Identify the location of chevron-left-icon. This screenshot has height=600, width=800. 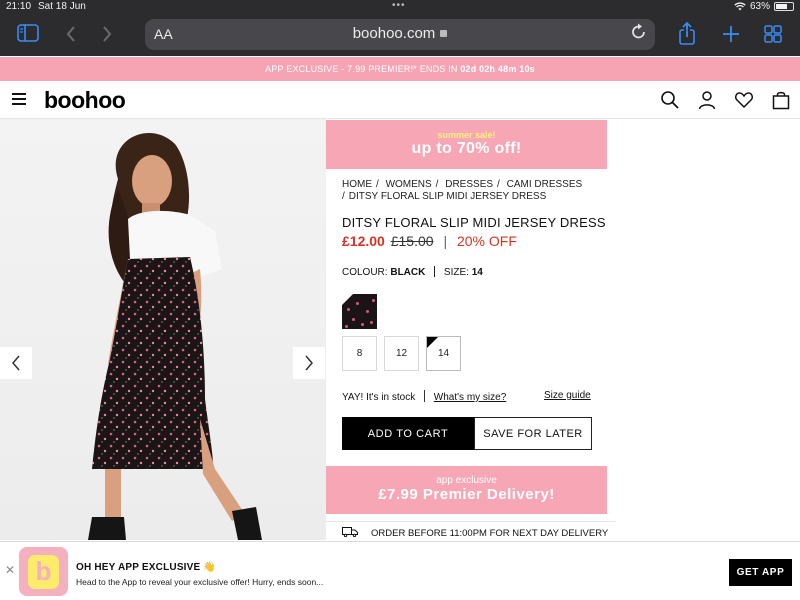
(16, 363).